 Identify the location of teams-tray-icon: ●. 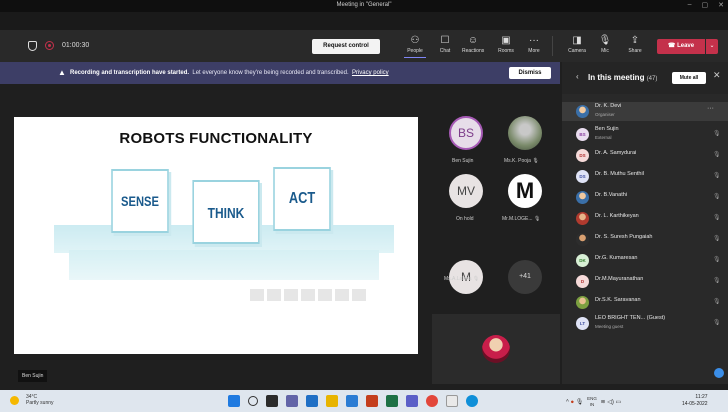
(572, 402).